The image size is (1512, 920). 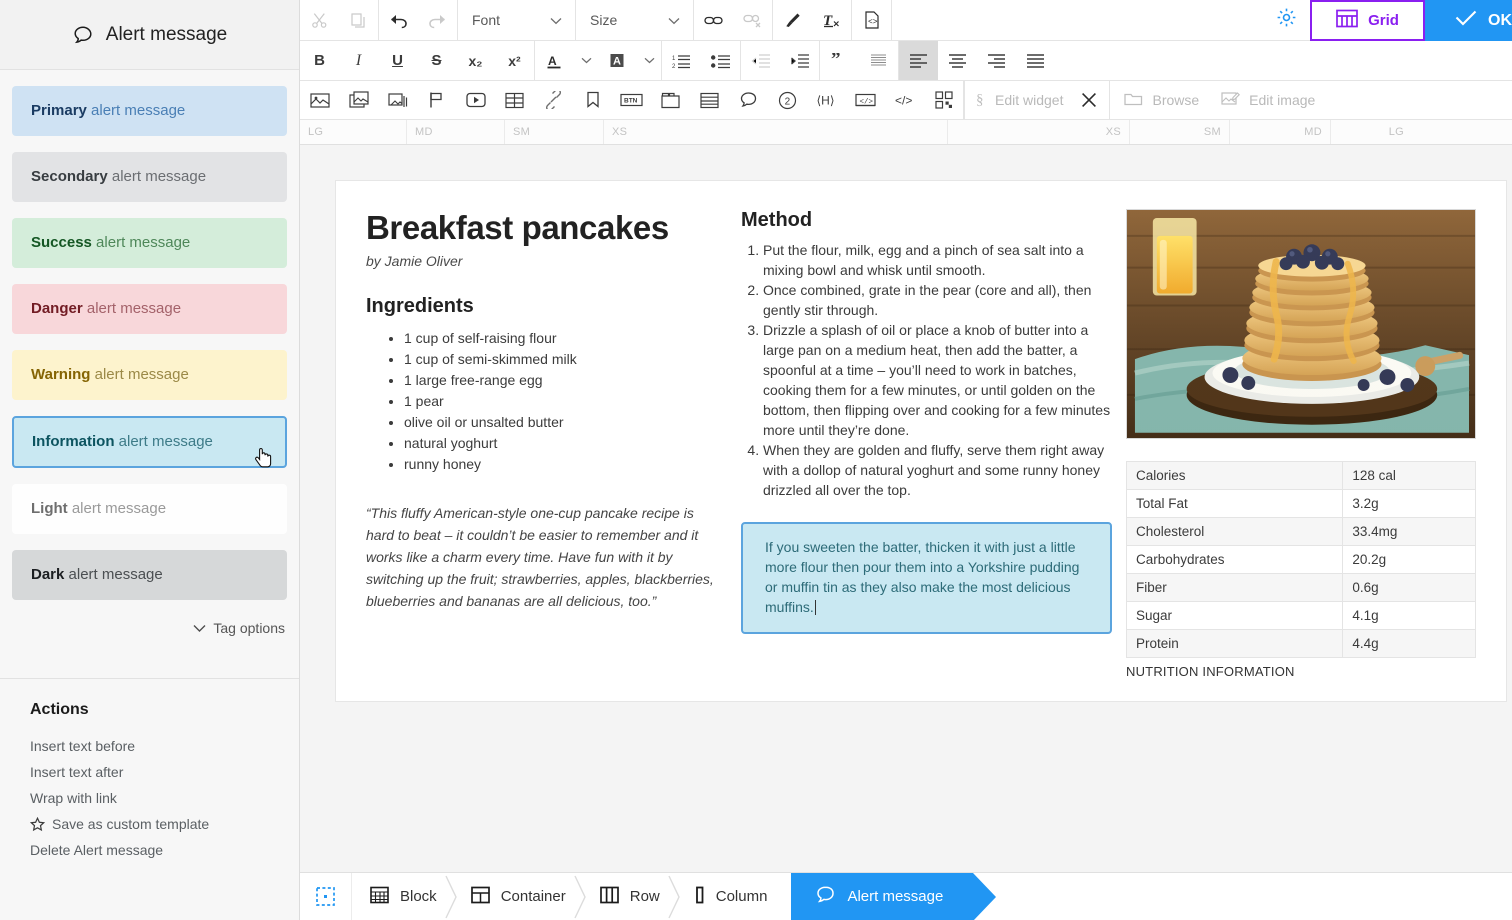 What do you see at coordinates (353, 132) in the screenshot?
I see `ruler-lg-left: LG` at bounding box center [353, 132].